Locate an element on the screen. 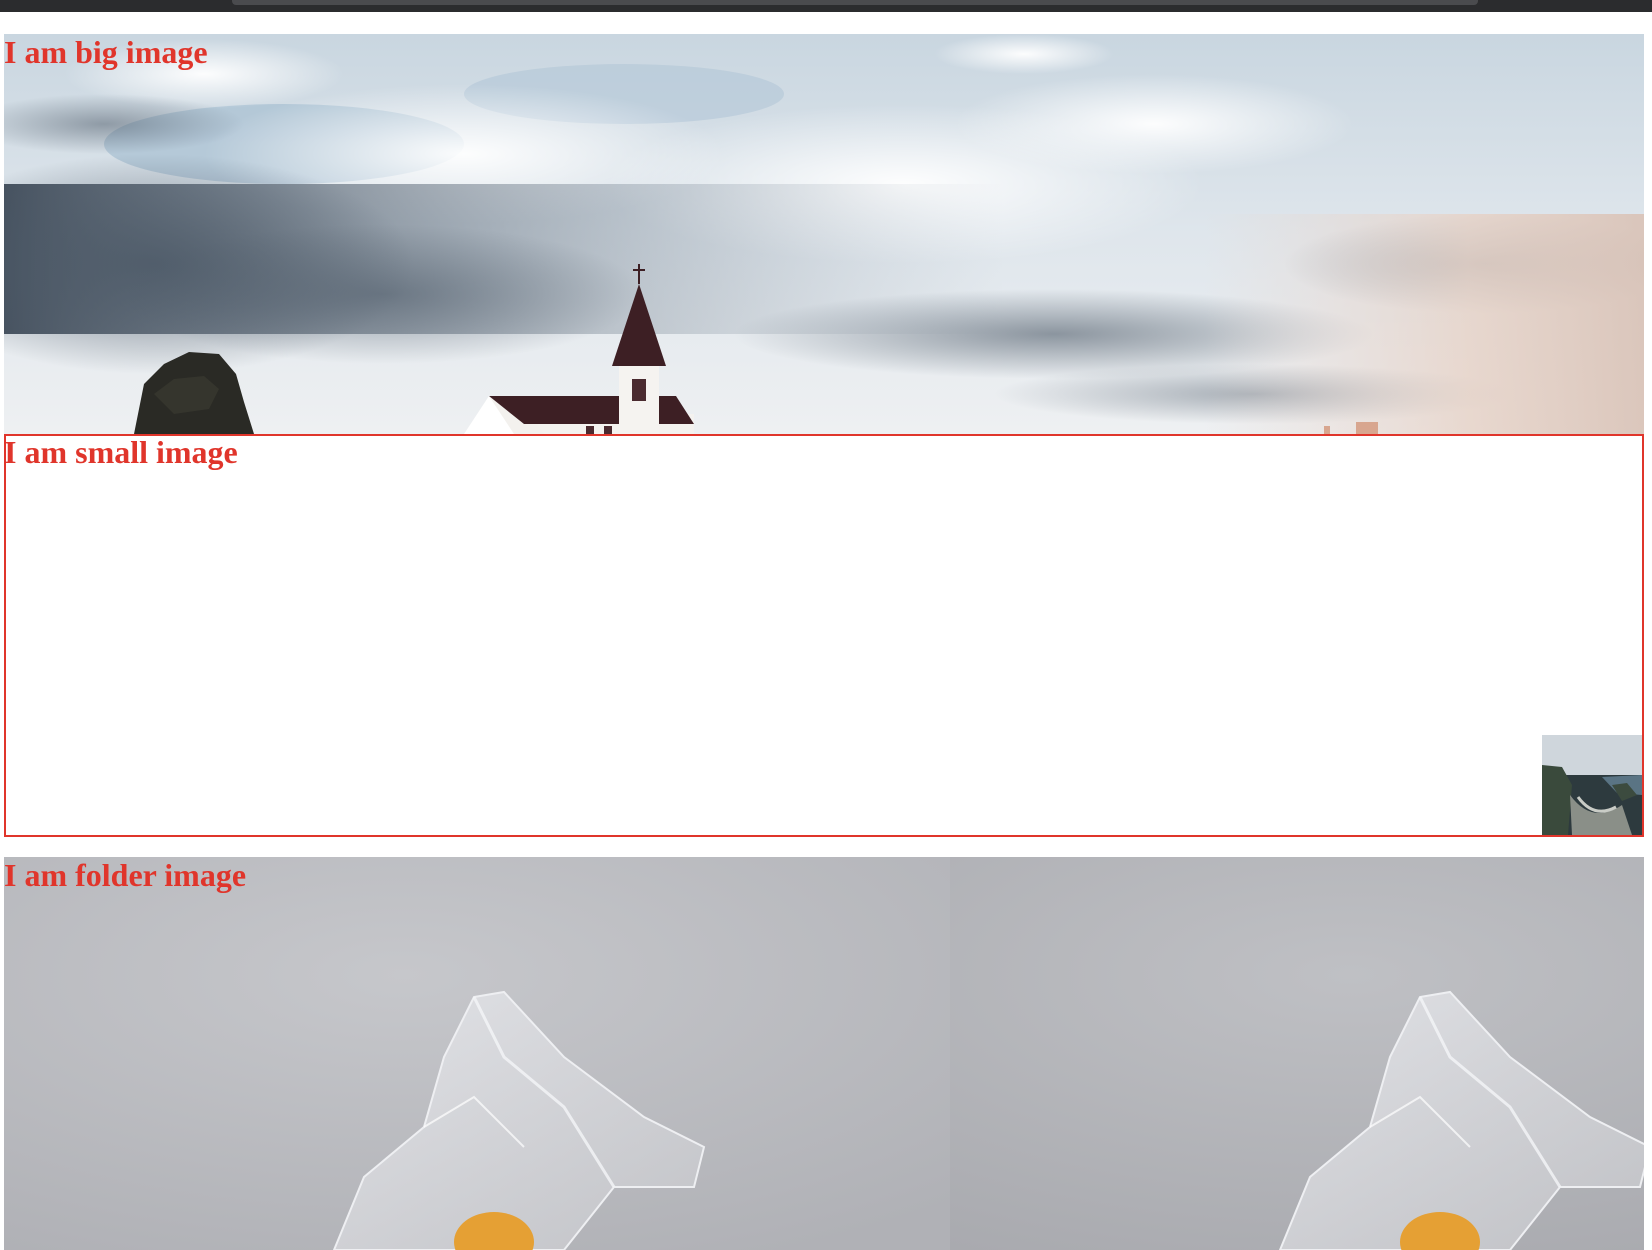 The height and width of the screenshot is (1250, 1652). folder-image-heading: I am folder image is located at coordinates (125, 875).